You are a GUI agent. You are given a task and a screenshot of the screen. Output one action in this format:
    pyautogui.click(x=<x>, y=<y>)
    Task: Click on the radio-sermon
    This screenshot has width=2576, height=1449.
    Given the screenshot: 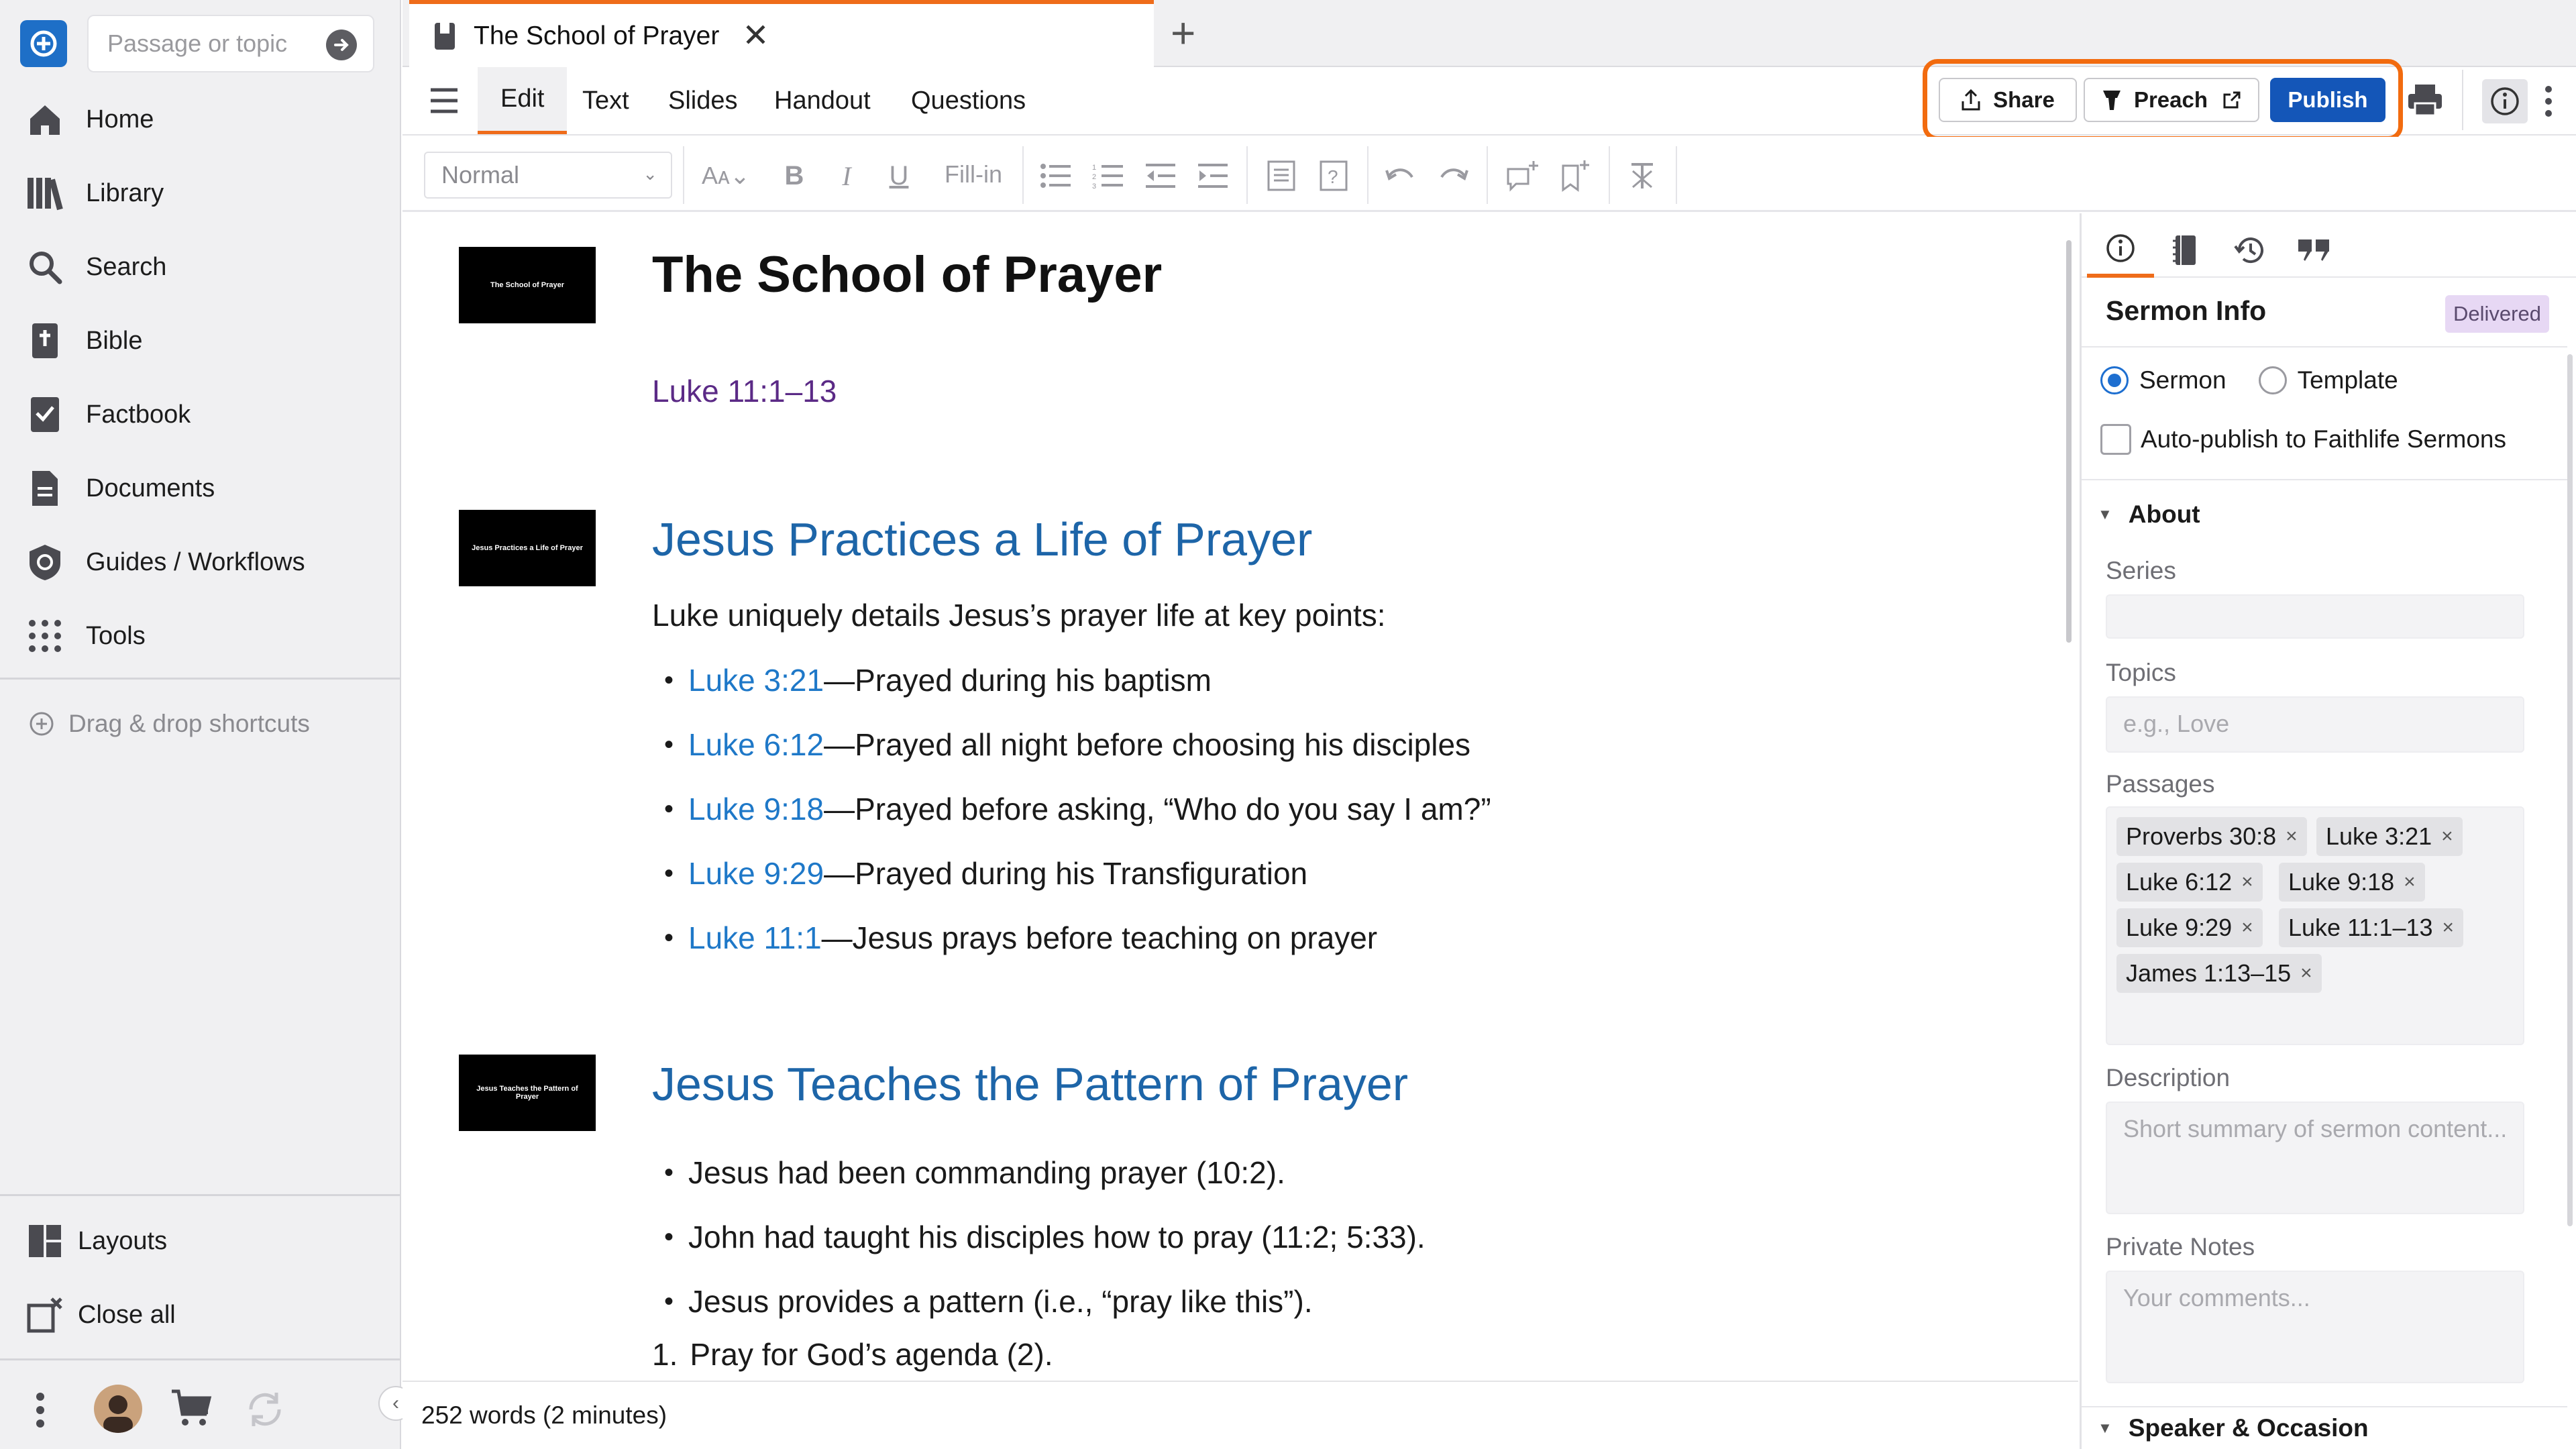 What is the action you would take?
    pyautogui.click(x=2114, y=380)
    